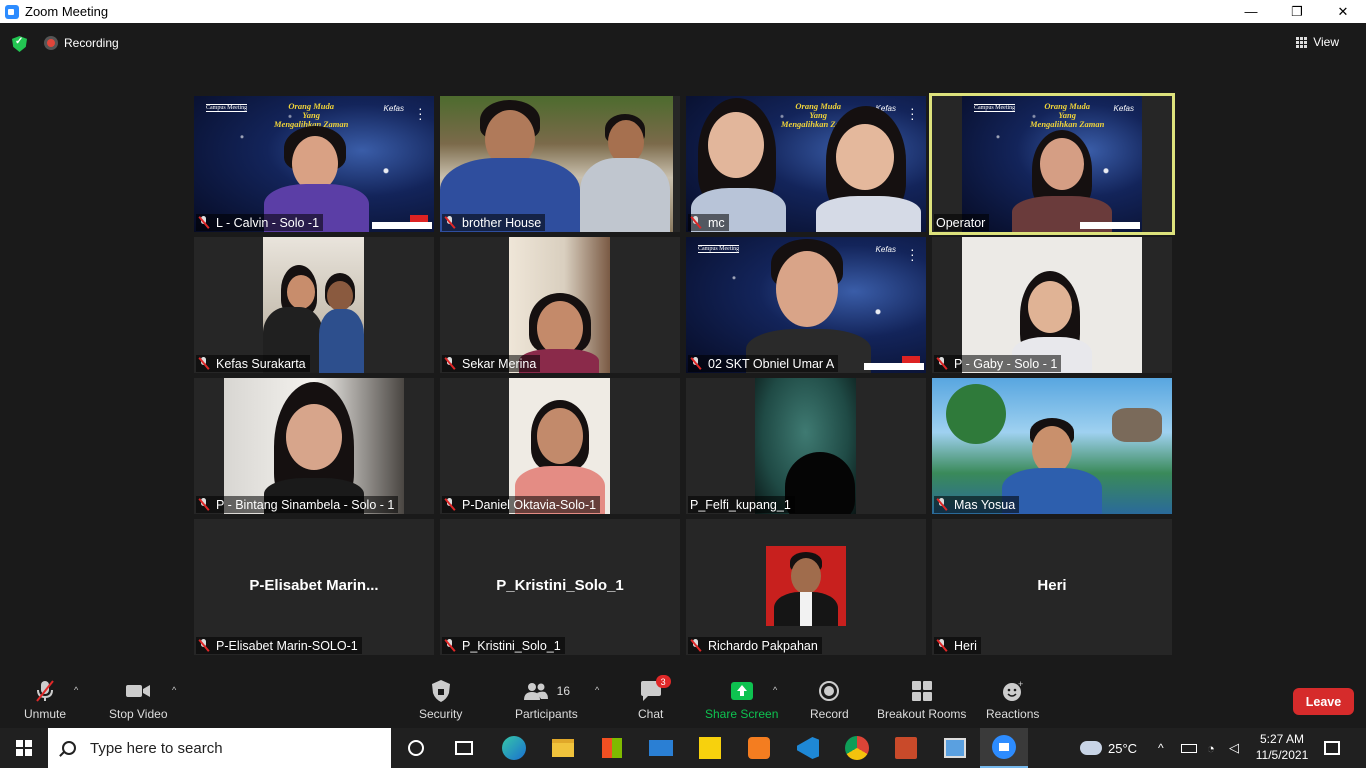  I want to click on task-view-button, so click(464, 748).